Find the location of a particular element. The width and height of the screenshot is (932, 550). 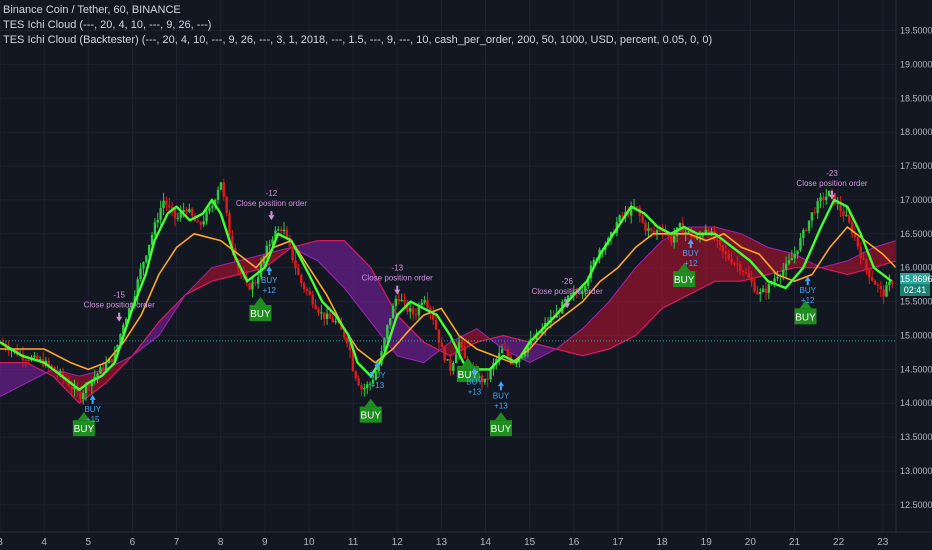

buy-label-text: BUY is located at coordinates (501, 429).